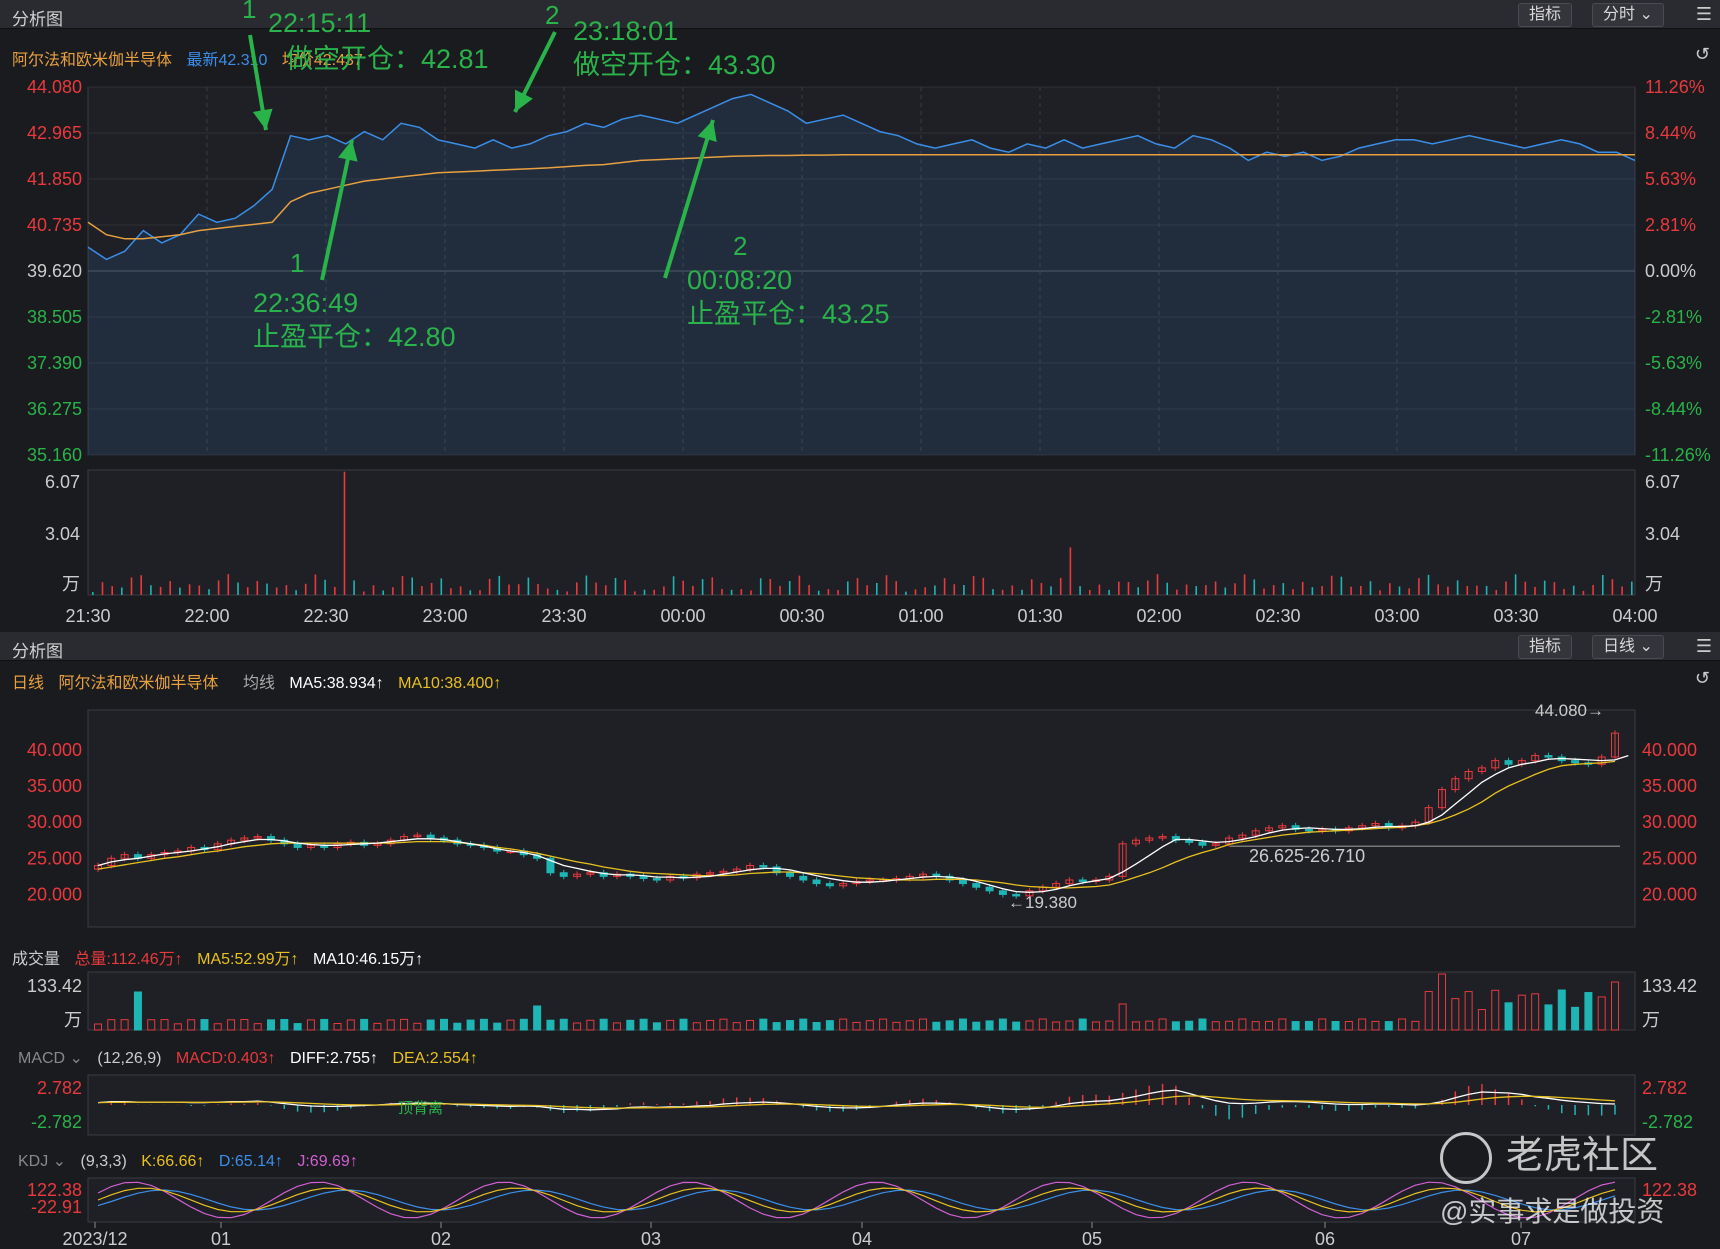 This screenshot has height=1249, width=1720. What do you see at coordinates (552, 15) in the screenshot?
I see `annotation-number: 2` at bounding box center [552, 15].